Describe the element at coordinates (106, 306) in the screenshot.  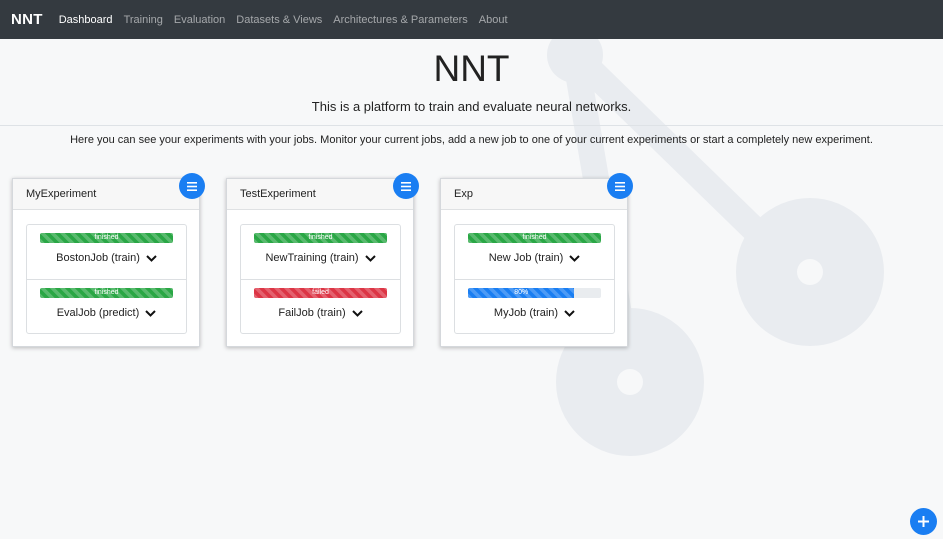
I see `job-item: finished EvalJob (predict)` at that location.